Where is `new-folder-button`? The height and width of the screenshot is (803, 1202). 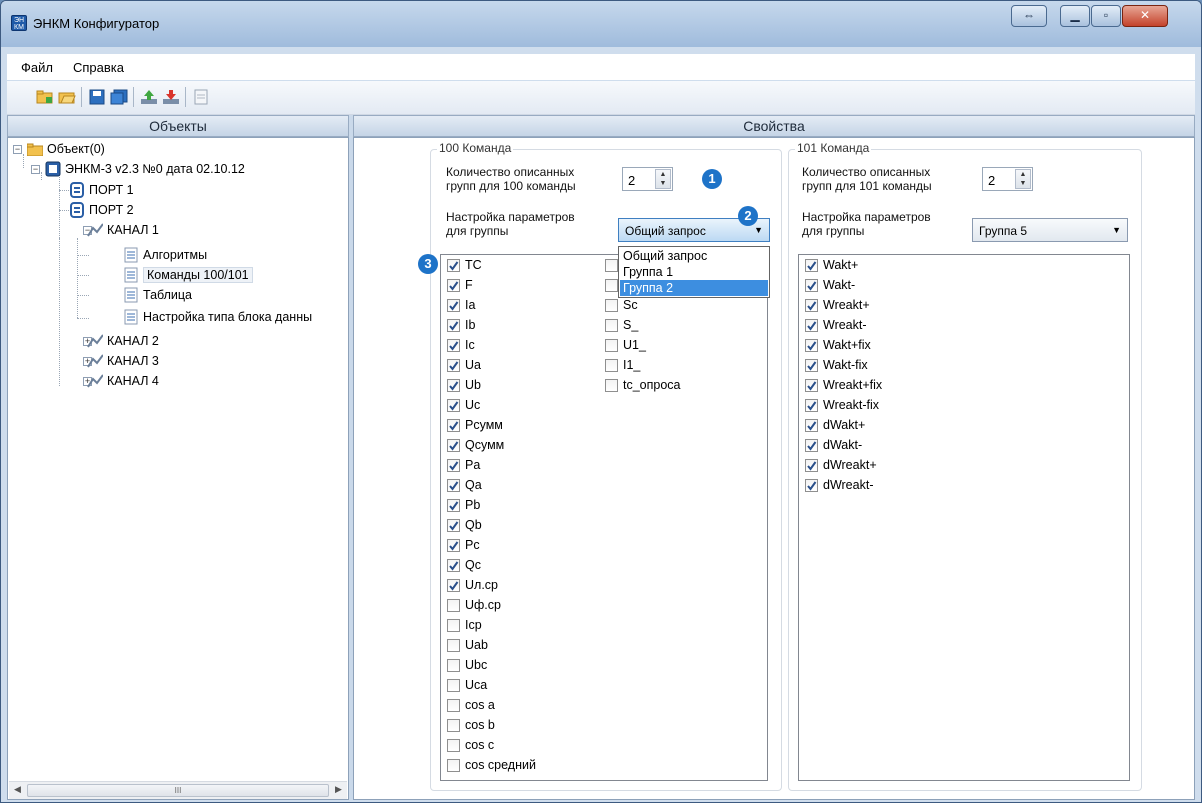 new-folder-button is located at coordinates (45, 97).